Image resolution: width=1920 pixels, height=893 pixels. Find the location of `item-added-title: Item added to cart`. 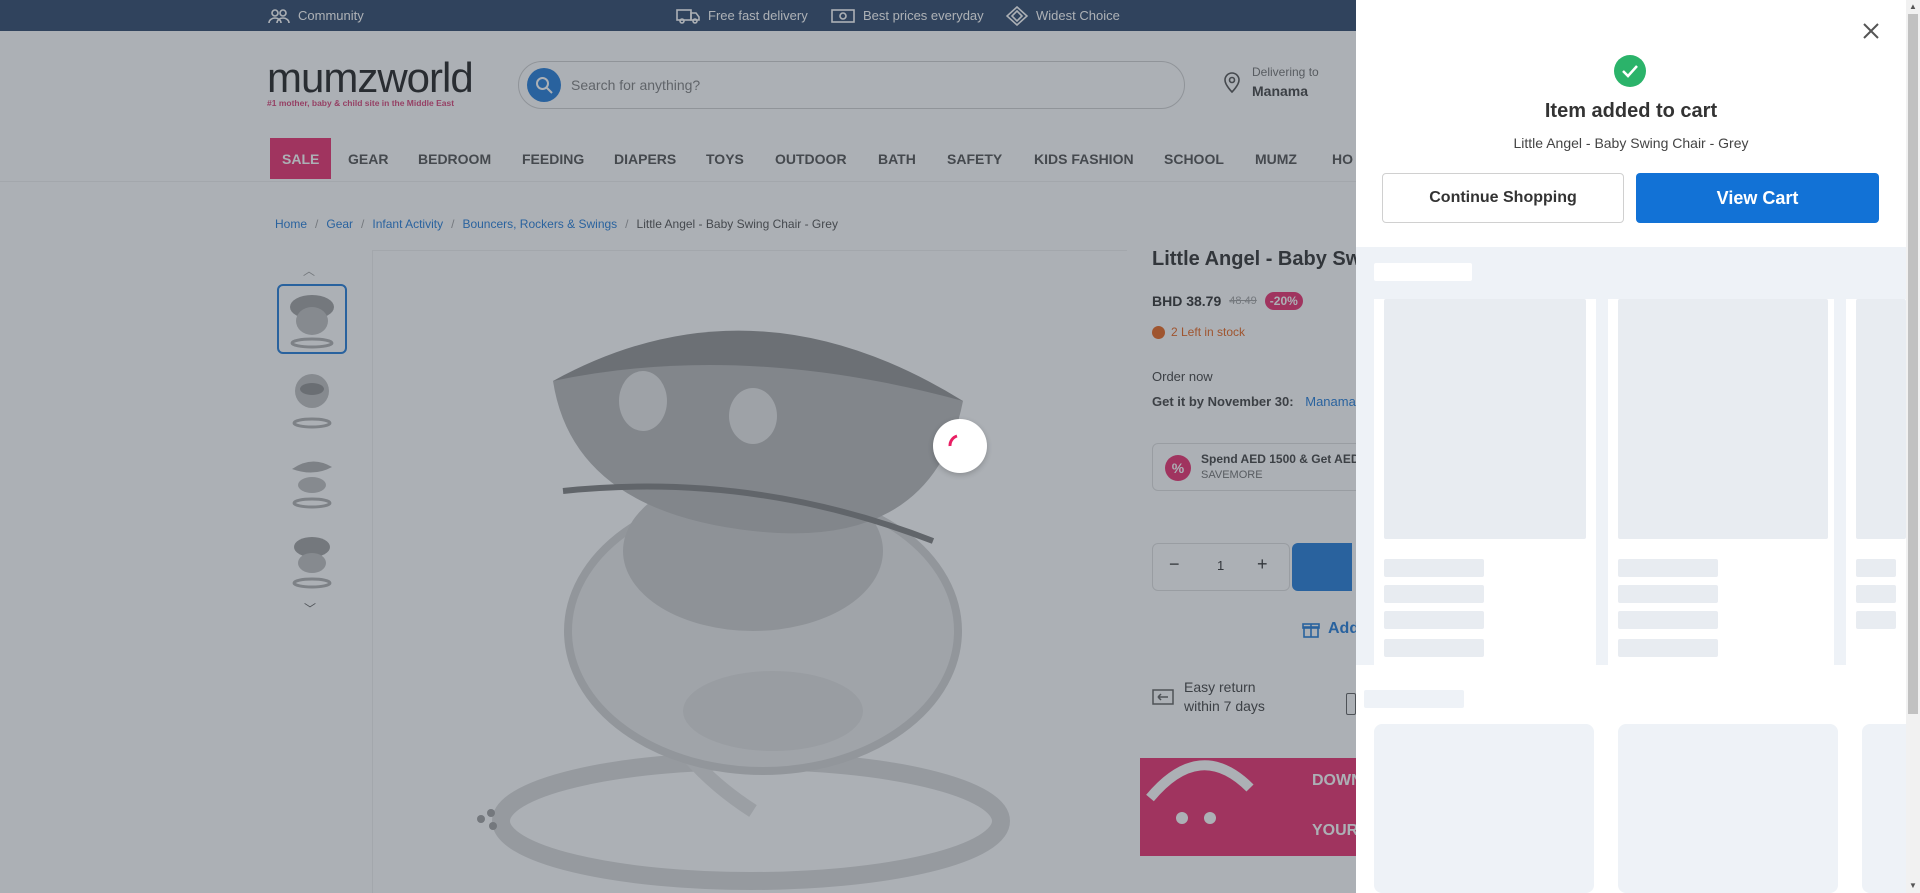

item-added-title: Item added to cart is located at coordinates (1631, 111).